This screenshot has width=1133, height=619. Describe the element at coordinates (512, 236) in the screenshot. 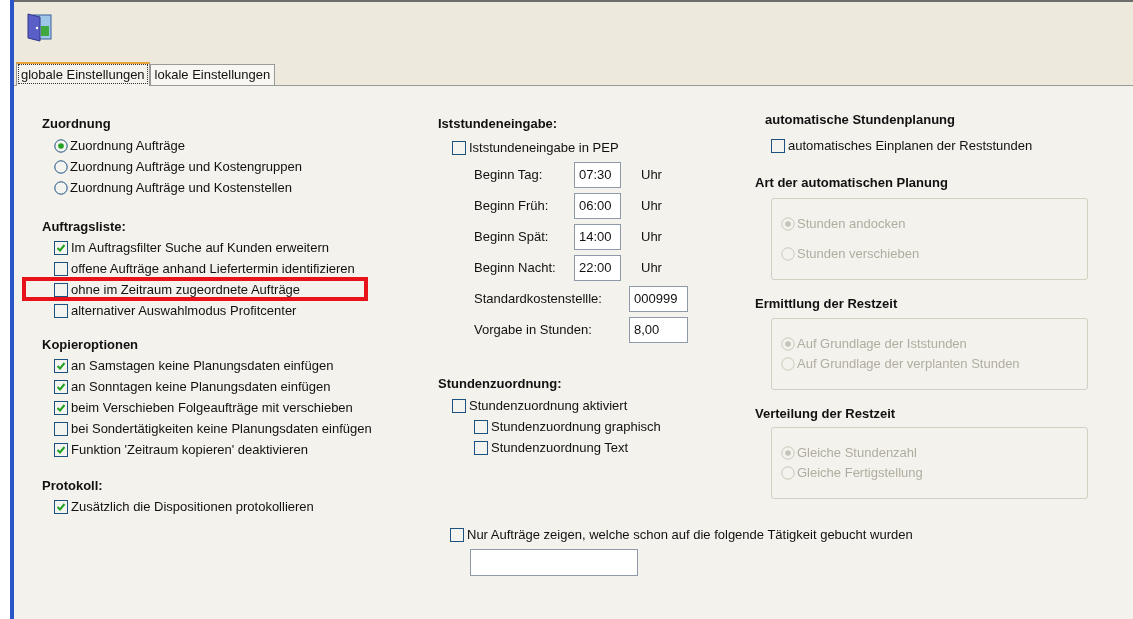

I see `field-label: Beginn Spät:` at that location.